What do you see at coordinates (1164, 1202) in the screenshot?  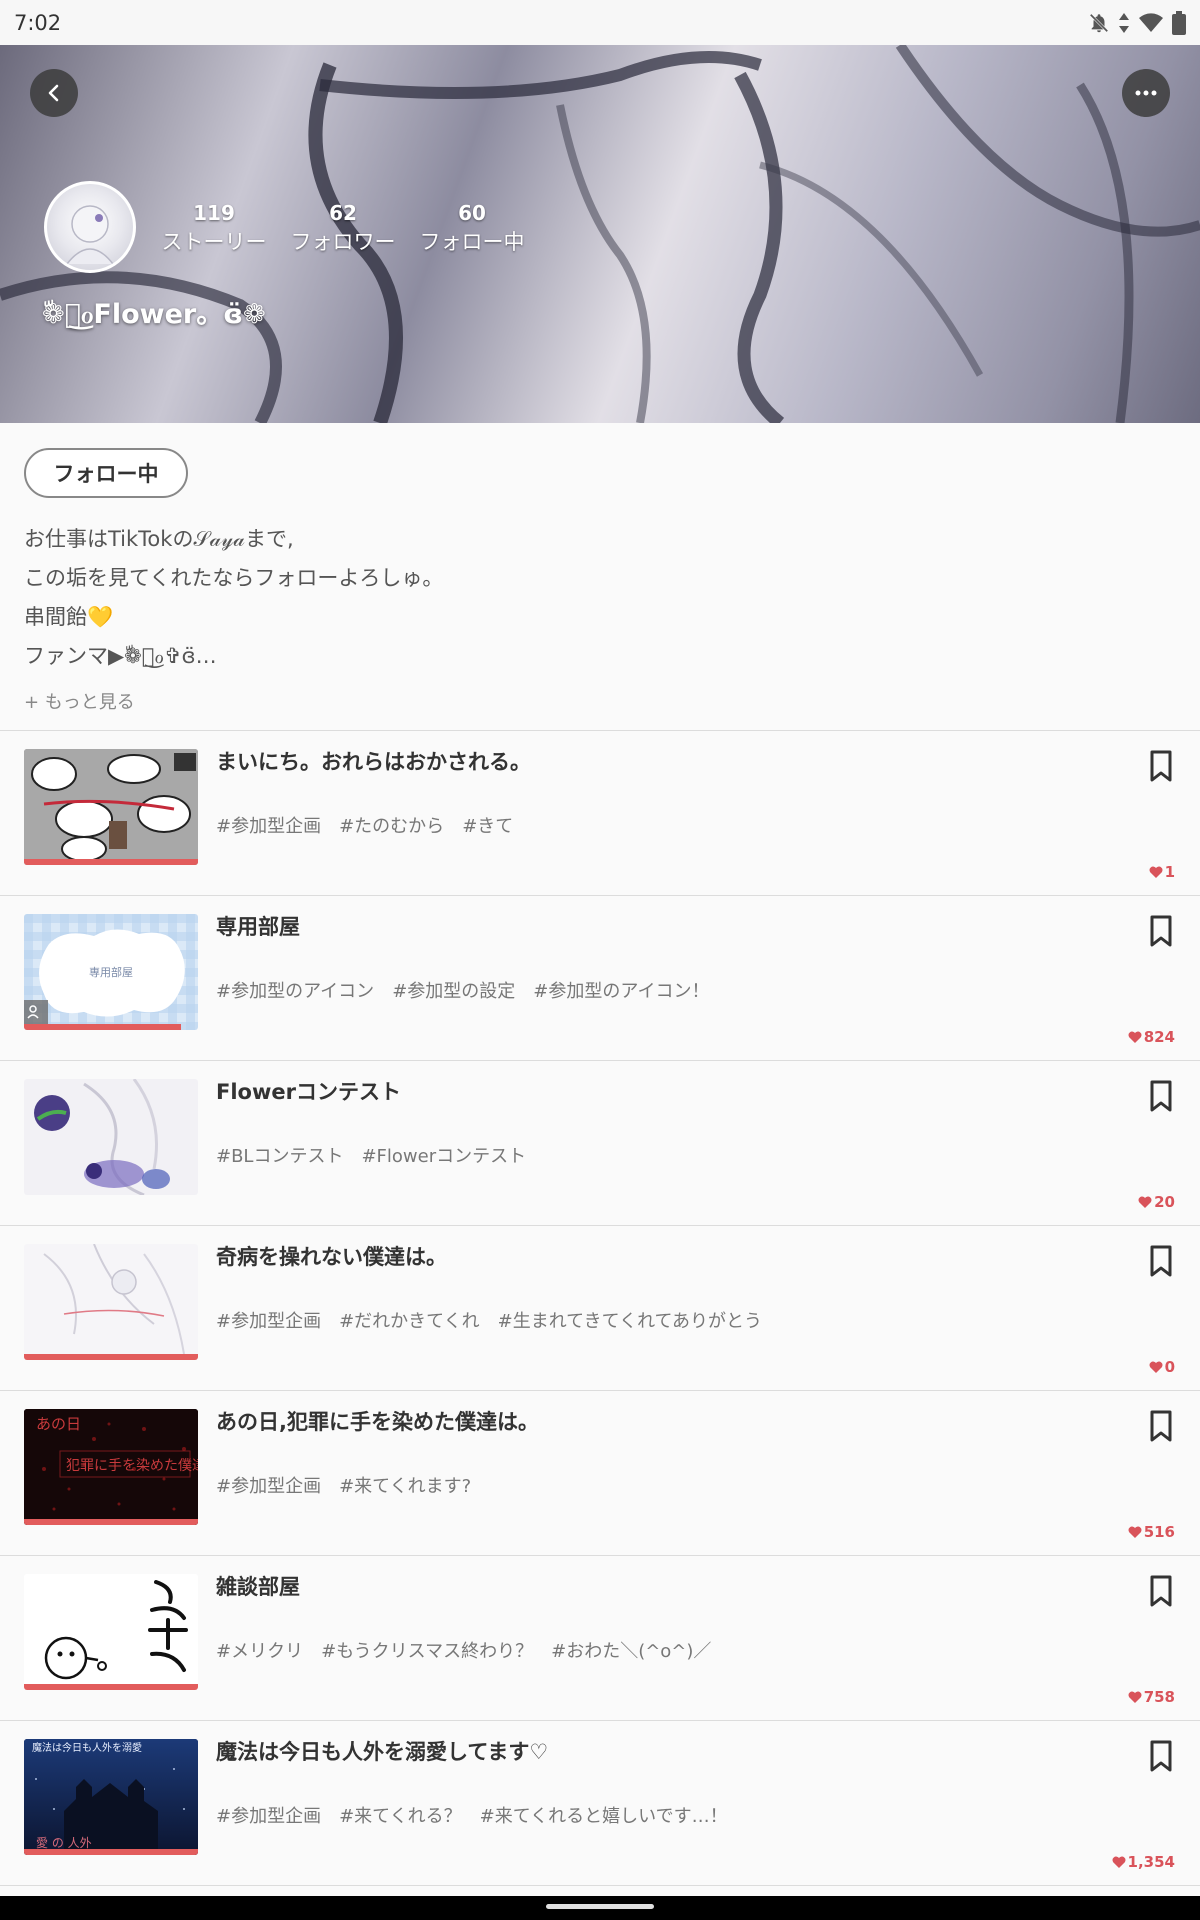 I see `like-count-value: 20` at bounding box center [1164, 1202].